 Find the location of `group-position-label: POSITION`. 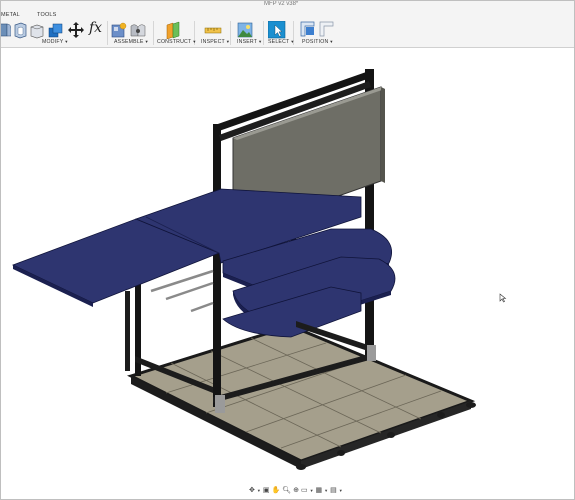

group-position-label: POSITION is located at coordinates (315, 42).